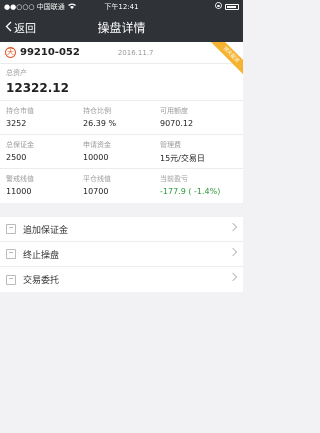 The height and width of the screenshot is (433, 320). I want to click on menu-item-label: 交易委托, so click(41, 281).